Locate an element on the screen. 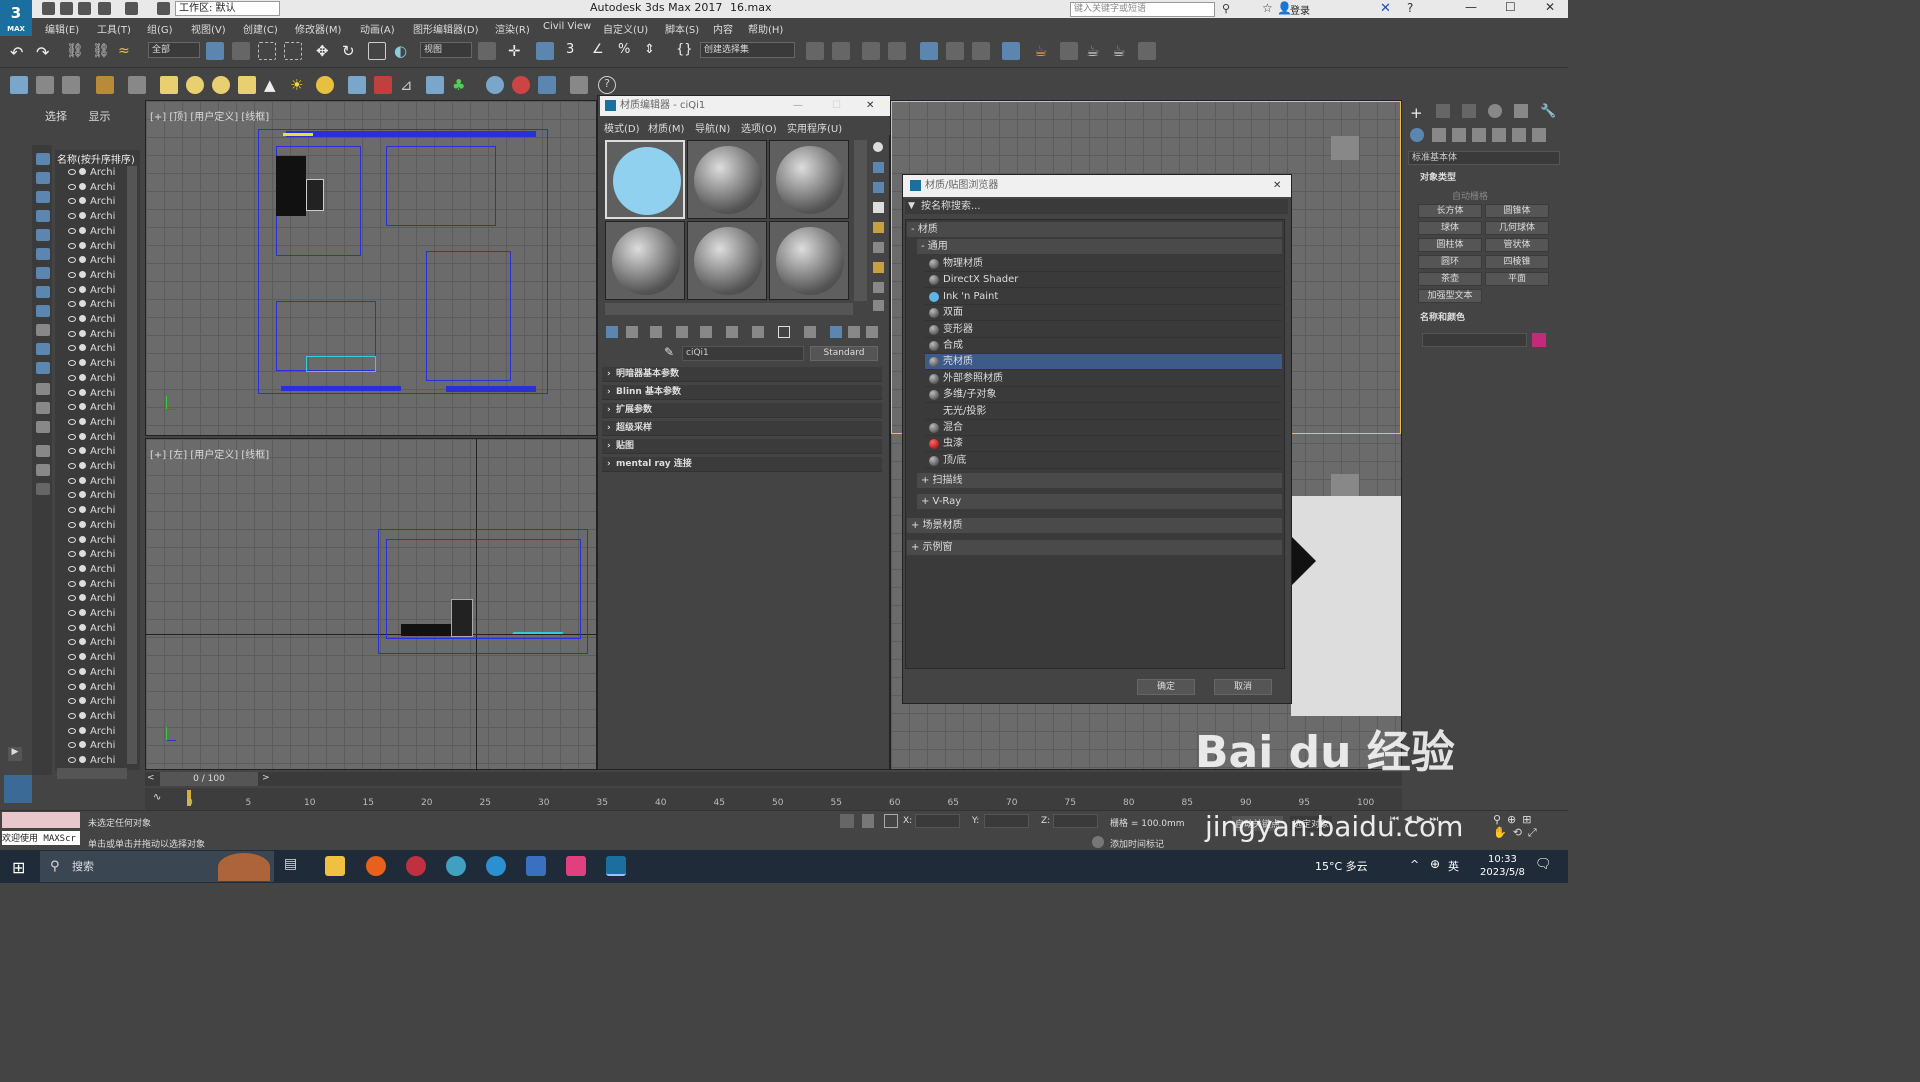 Image resolution: width=1920 pixels, height=1082 pixels. filter-groups-icon is located at coordinates (43, 273).